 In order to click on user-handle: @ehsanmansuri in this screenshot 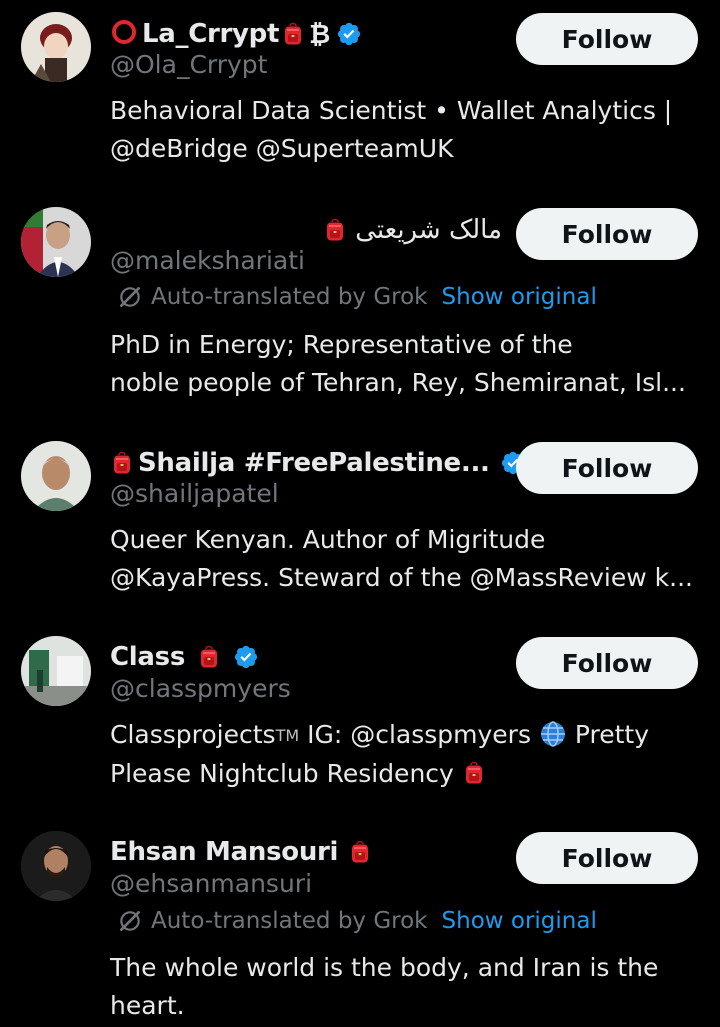, I will do `click(211, 883)`.